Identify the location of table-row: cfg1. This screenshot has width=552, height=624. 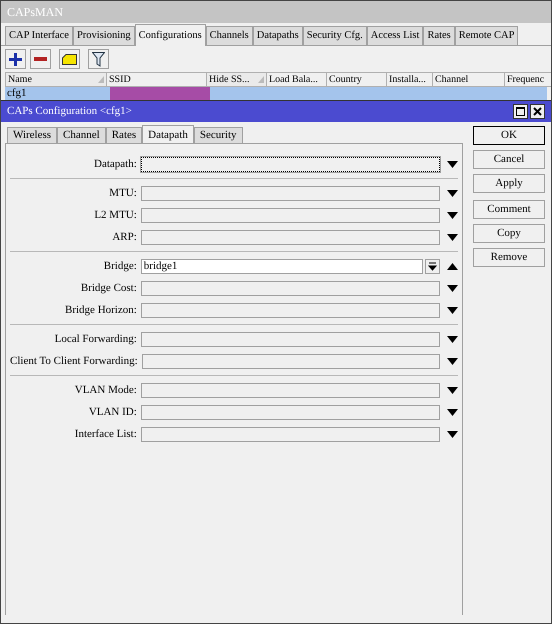
(276, 93).